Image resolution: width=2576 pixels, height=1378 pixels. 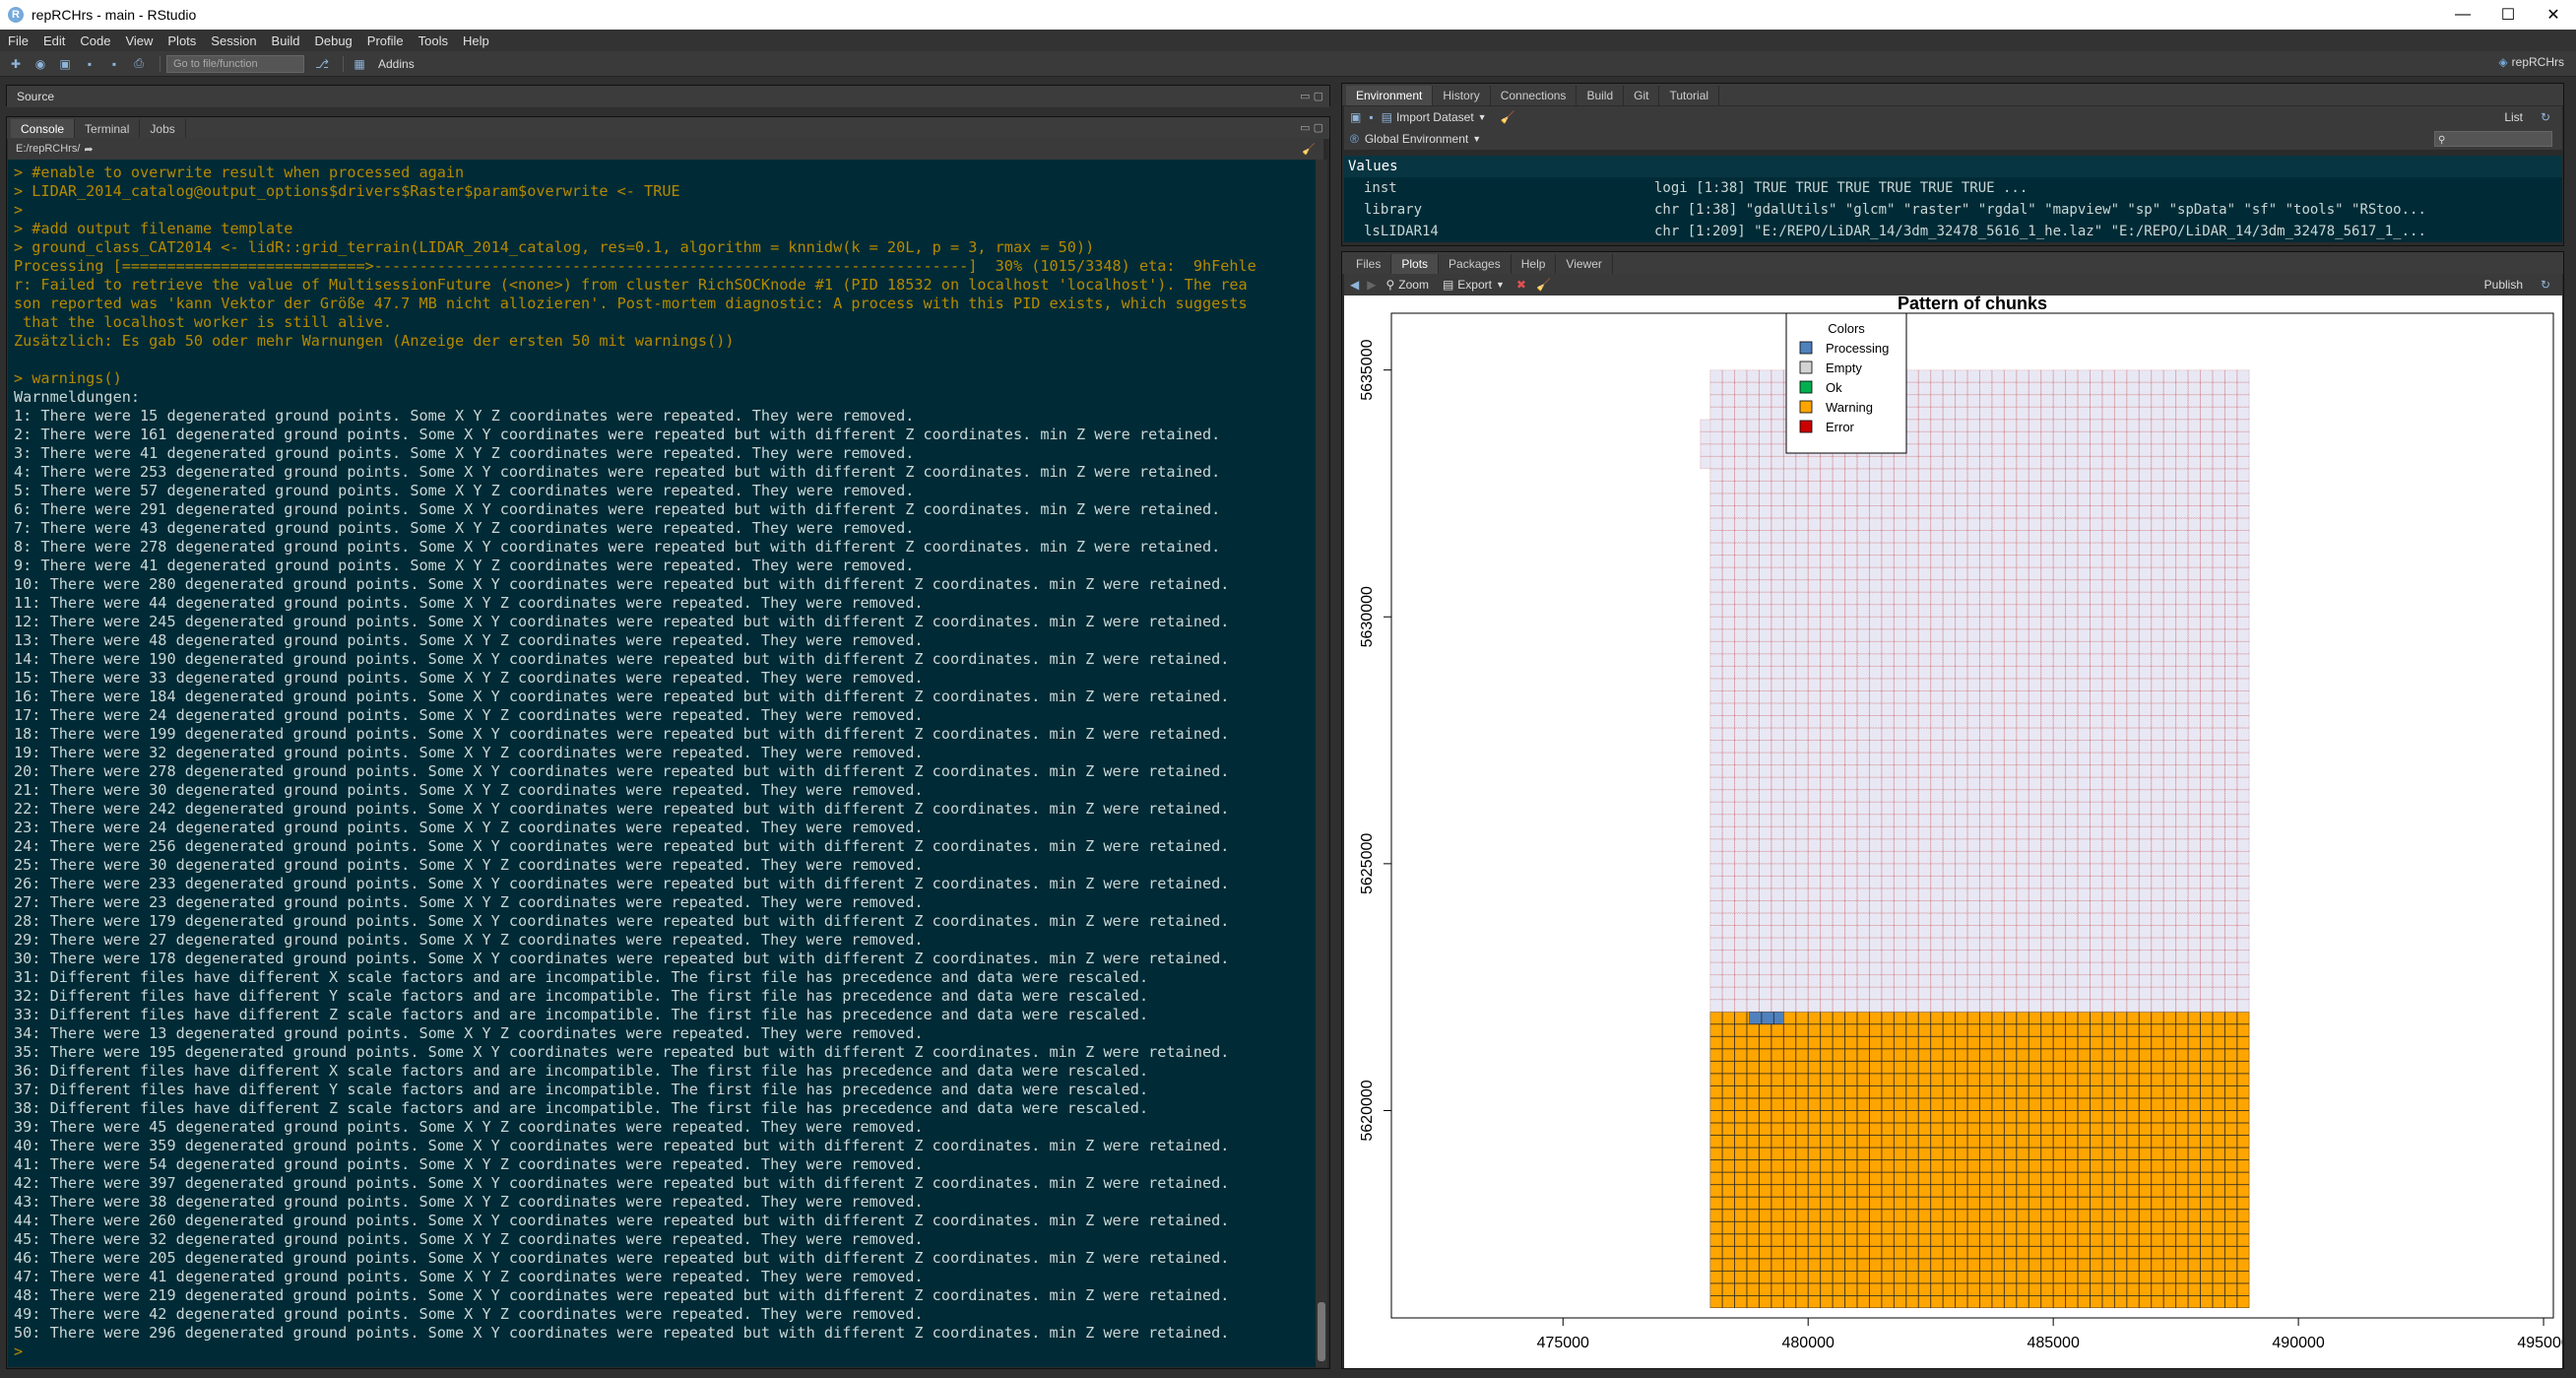 What do you see at coordinates (2442, 140) in the screenshot?
I see `search-icon: ⚲` at bounding box center [2442, 140].